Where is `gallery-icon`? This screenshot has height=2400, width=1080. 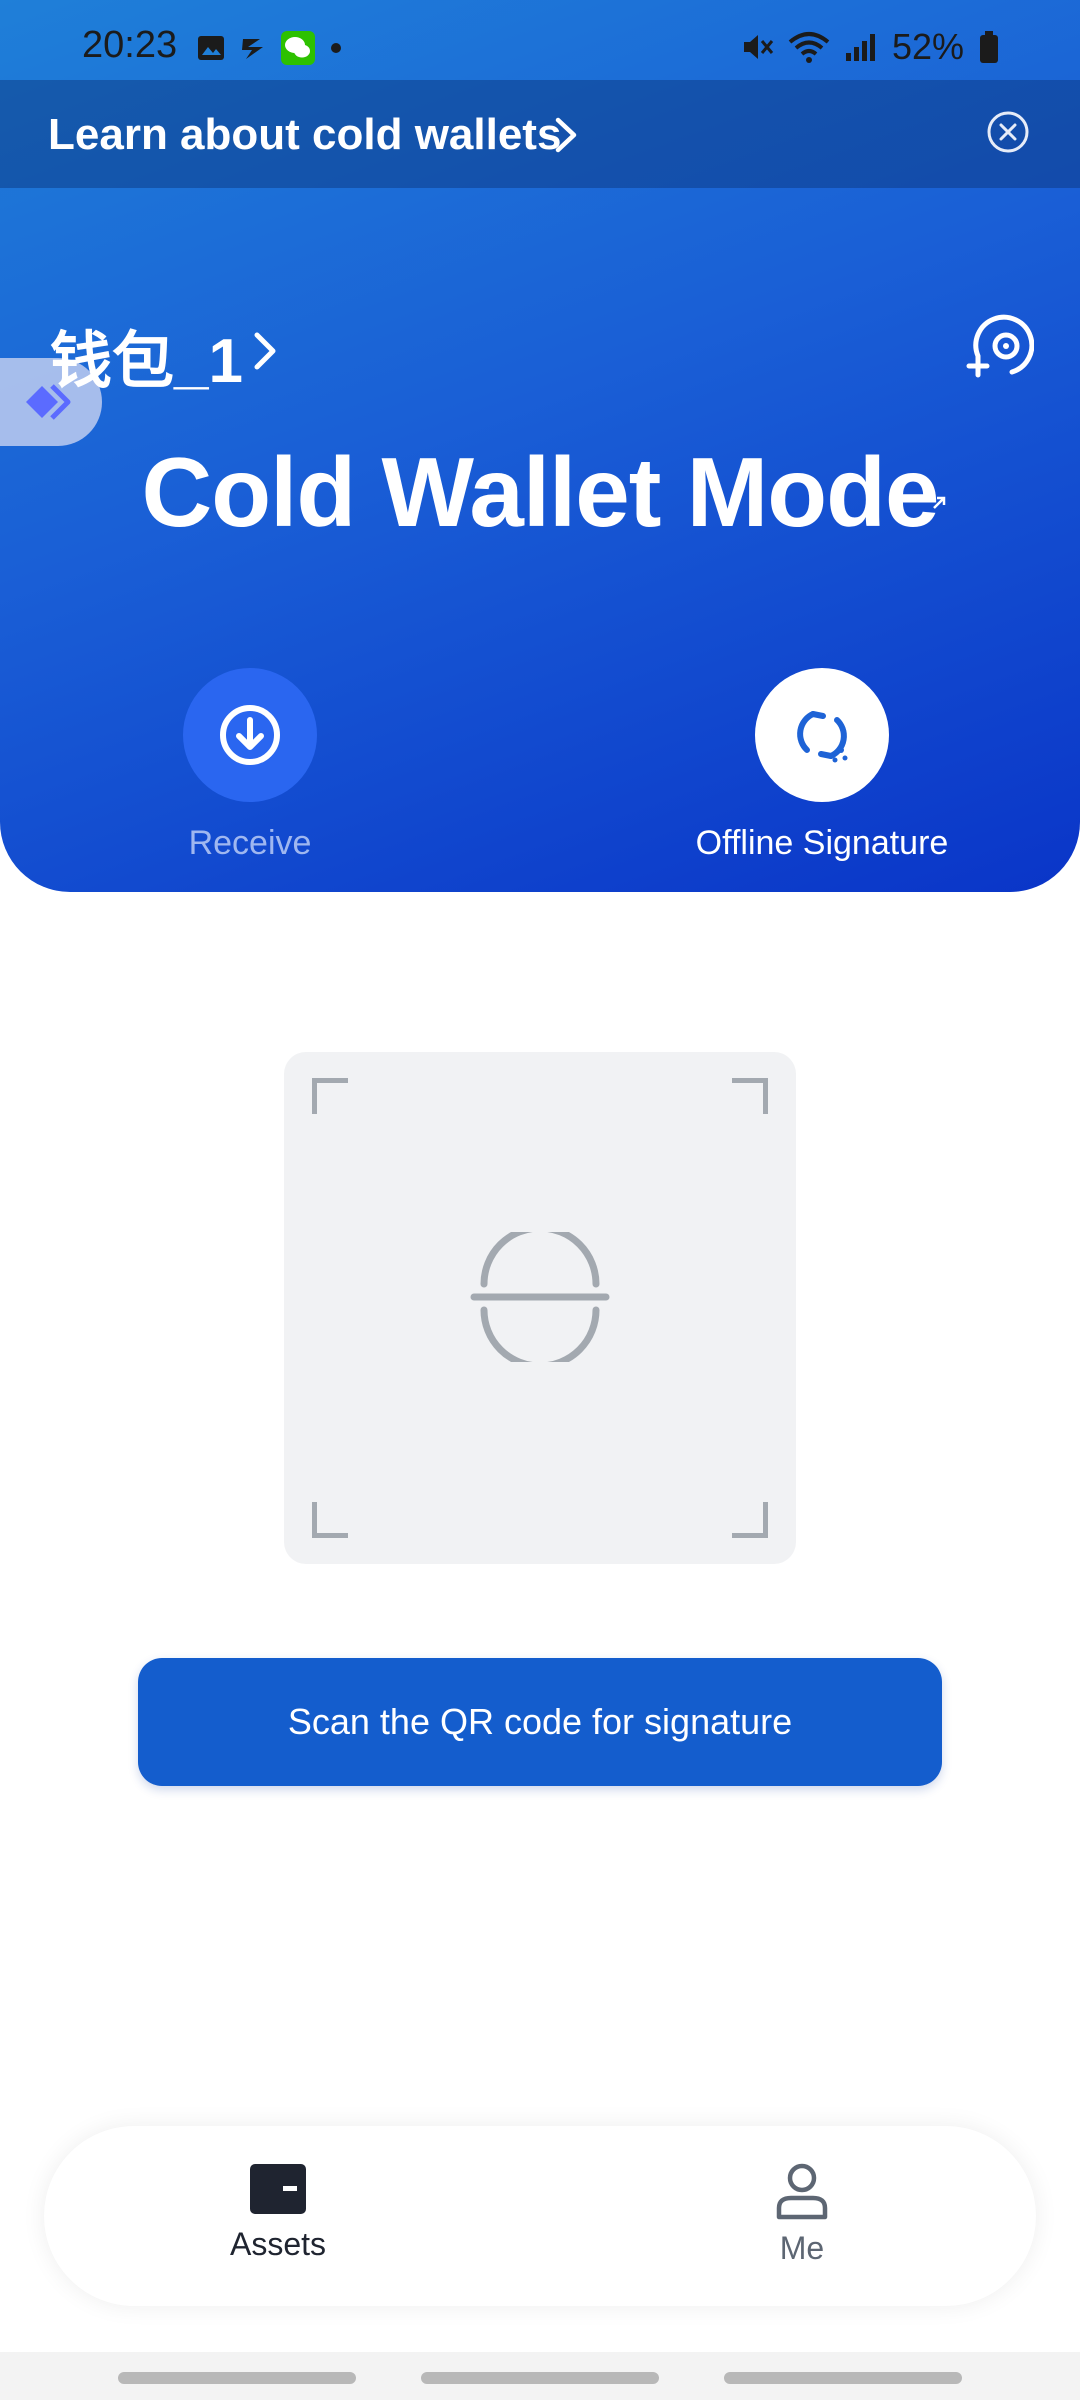 gallery-icon is located at coordinates (211, 48).